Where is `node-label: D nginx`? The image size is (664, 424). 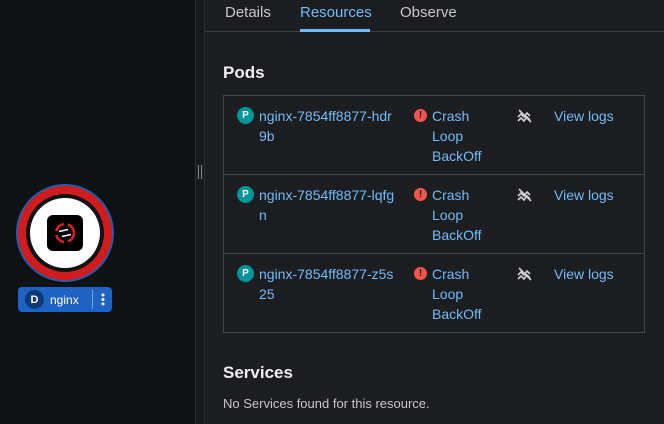 node-label: D nginx is located at coordinates (65, 299).